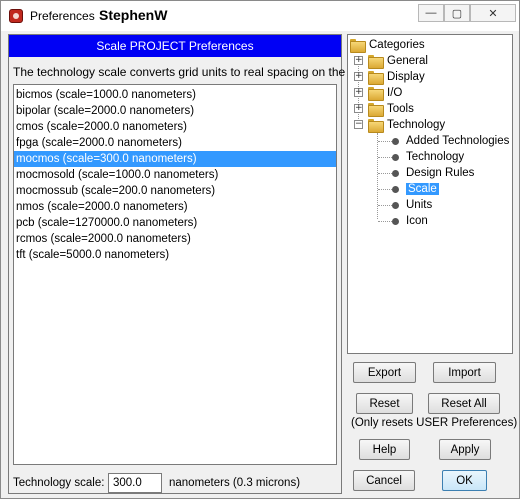  I want to click on list-item: tft (scale=5000.0 nanometers), so click(175, 255).